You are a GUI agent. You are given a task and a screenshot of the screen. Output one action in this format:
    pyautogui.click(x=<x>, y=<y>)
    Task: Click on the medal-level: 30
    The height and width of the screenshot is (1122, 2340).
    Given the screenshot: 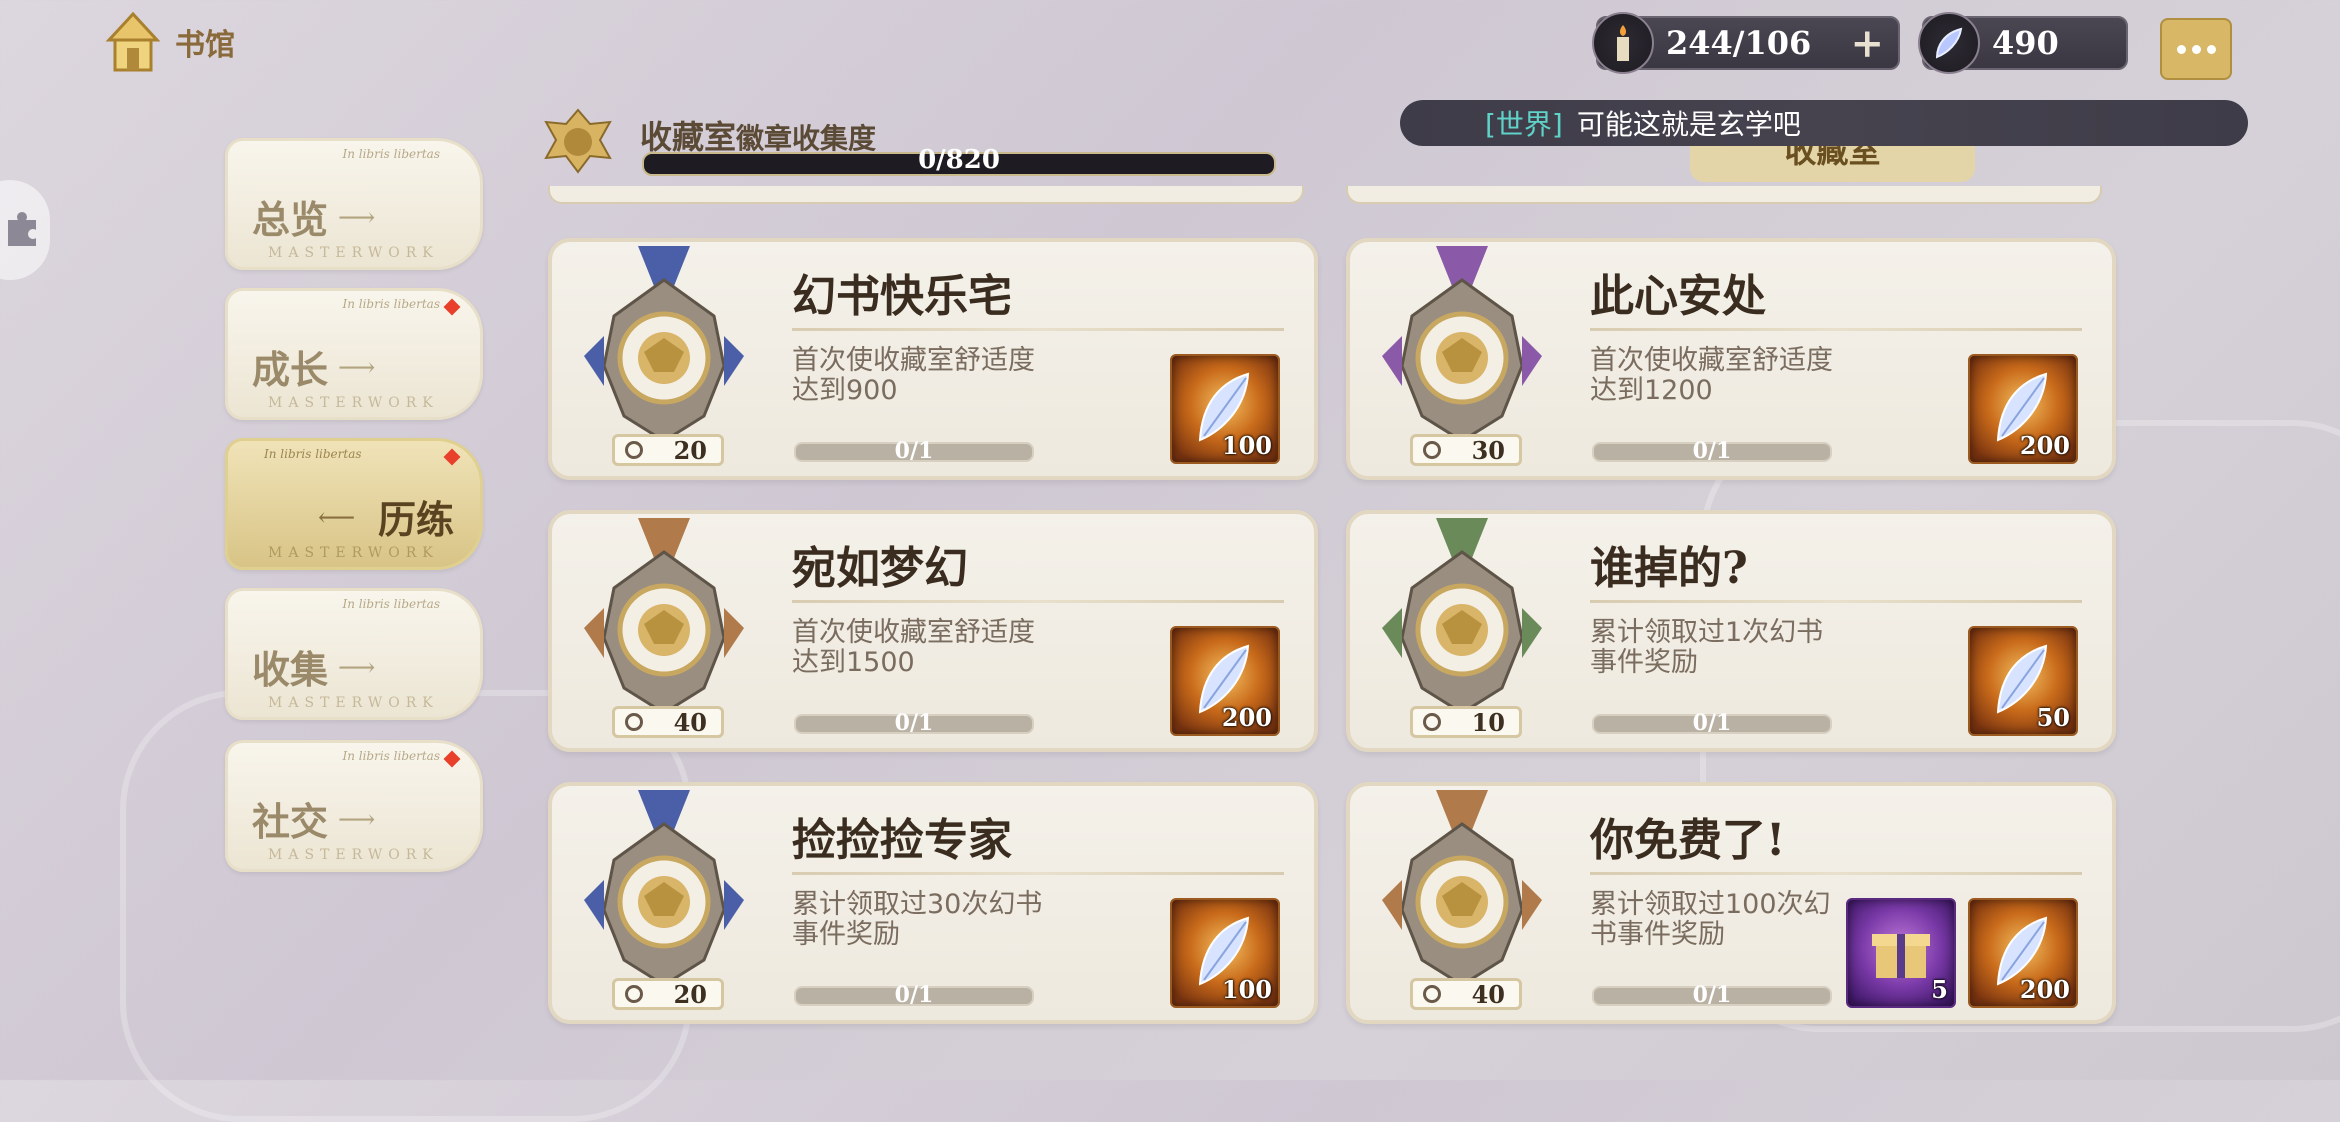 What is the action you would take?
    pyautogui.click(x=1488, y=450)
    